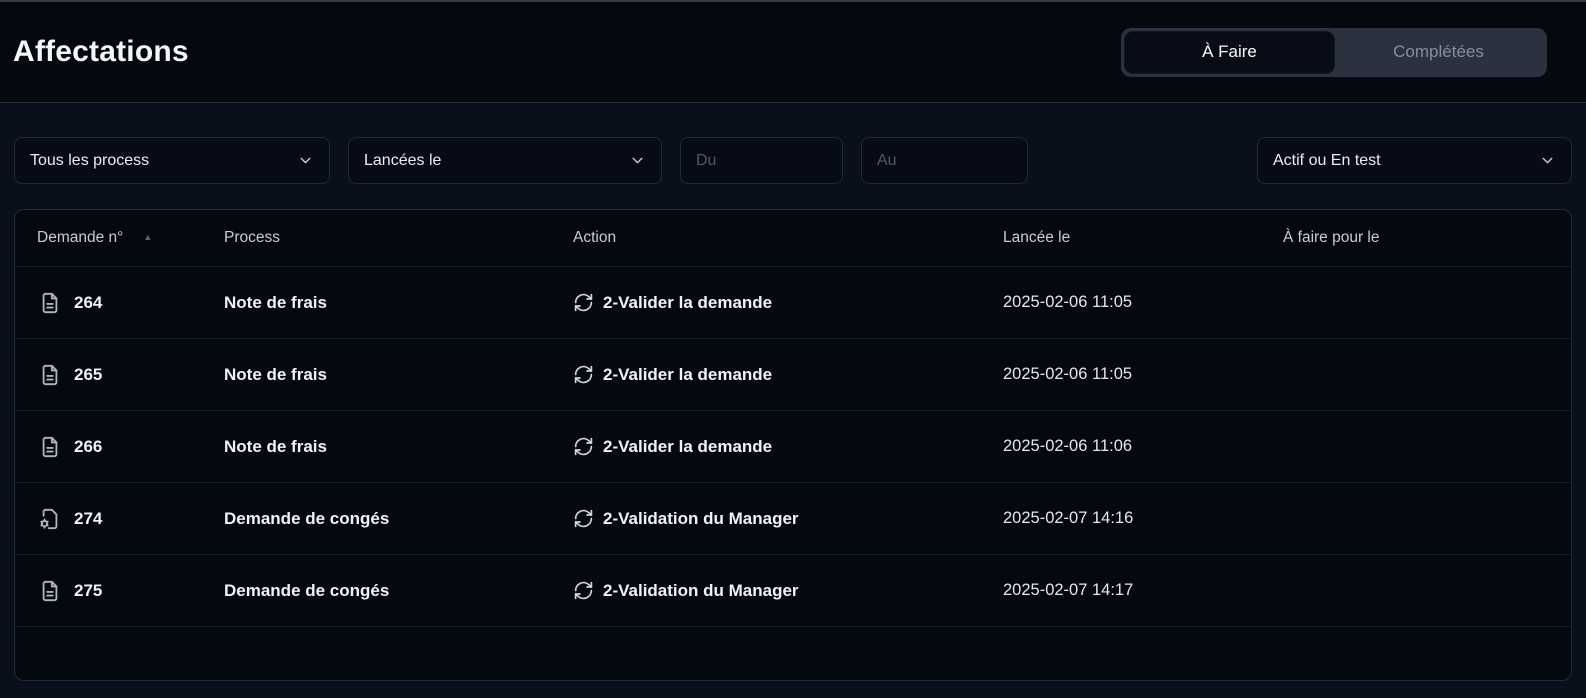  What do you see at coordinates (793, 52) in the screenshot?
I see `page-header: Affectations À Faire Complétées` at bounding box center [793, 52].